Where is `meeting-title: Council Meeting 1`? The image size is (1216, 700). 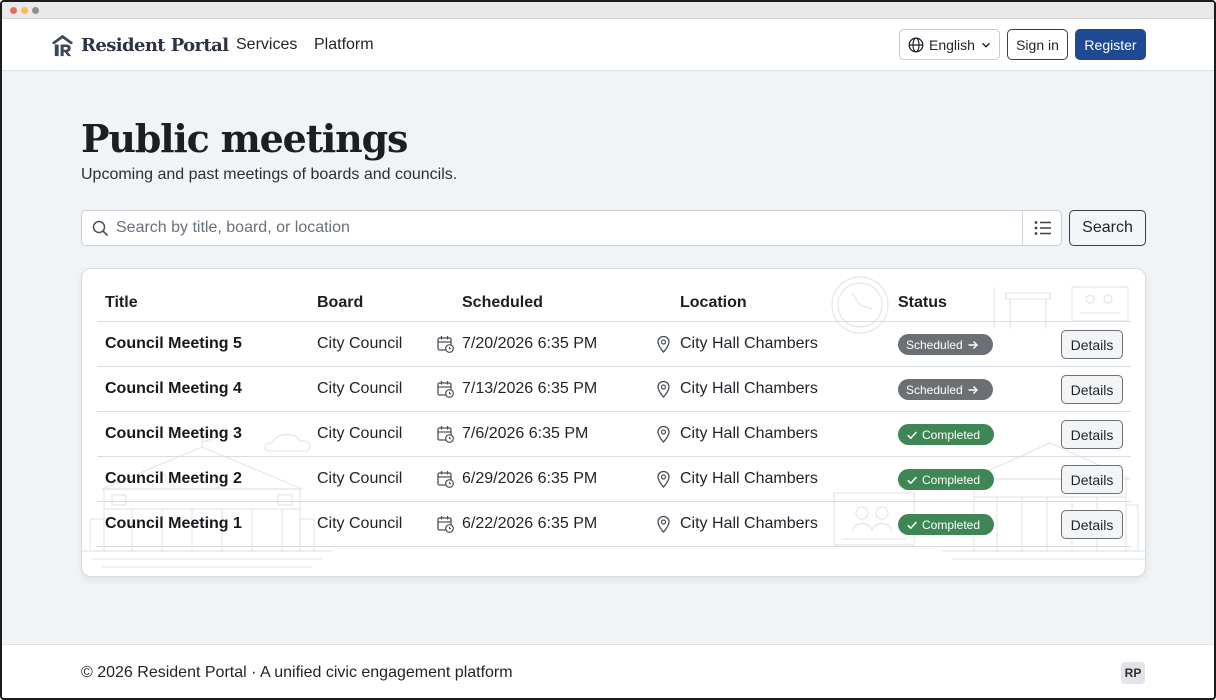
meeting-title: Council Meeting 1 is located at coordinates (173, 523).